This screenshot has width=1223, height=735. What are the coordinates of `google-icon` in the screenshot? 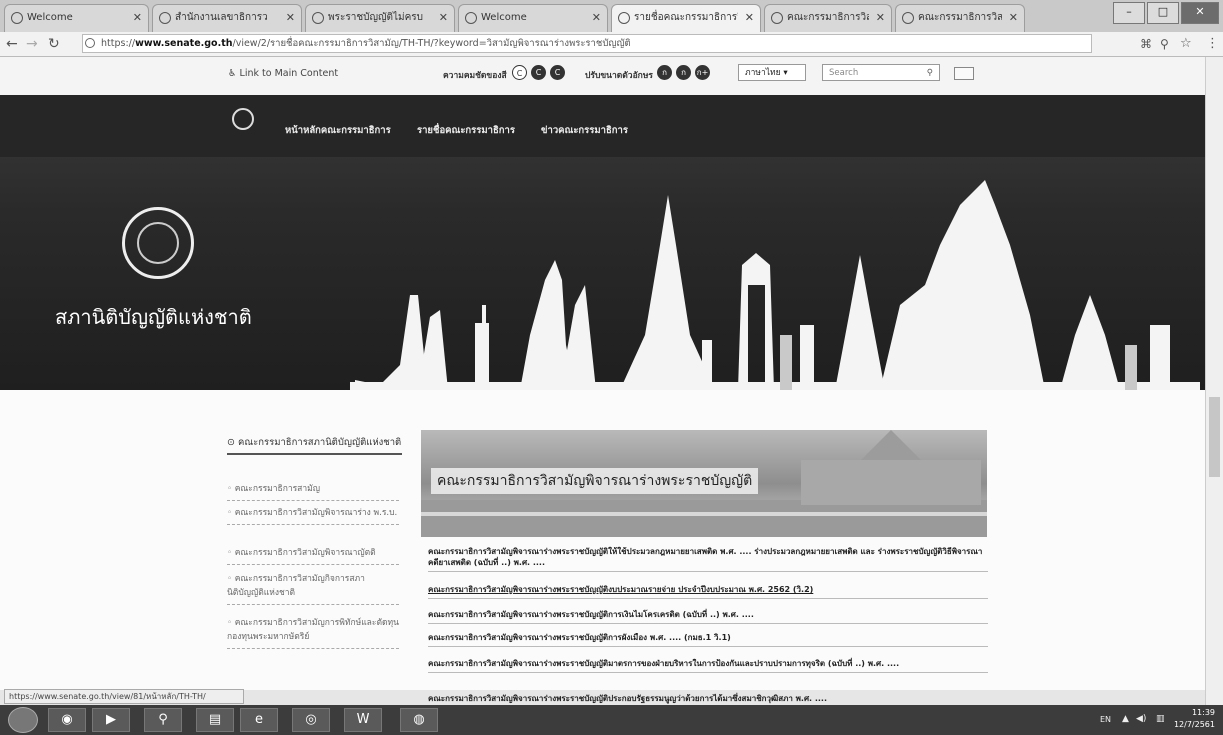 It's located at (318, 18).